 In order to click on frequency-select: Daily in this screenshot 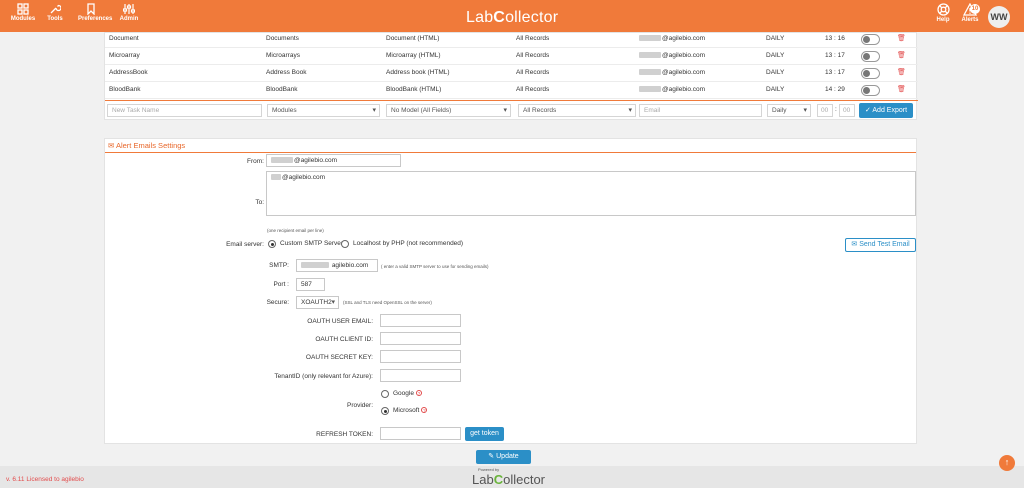, I will do `click(789, 110)`.